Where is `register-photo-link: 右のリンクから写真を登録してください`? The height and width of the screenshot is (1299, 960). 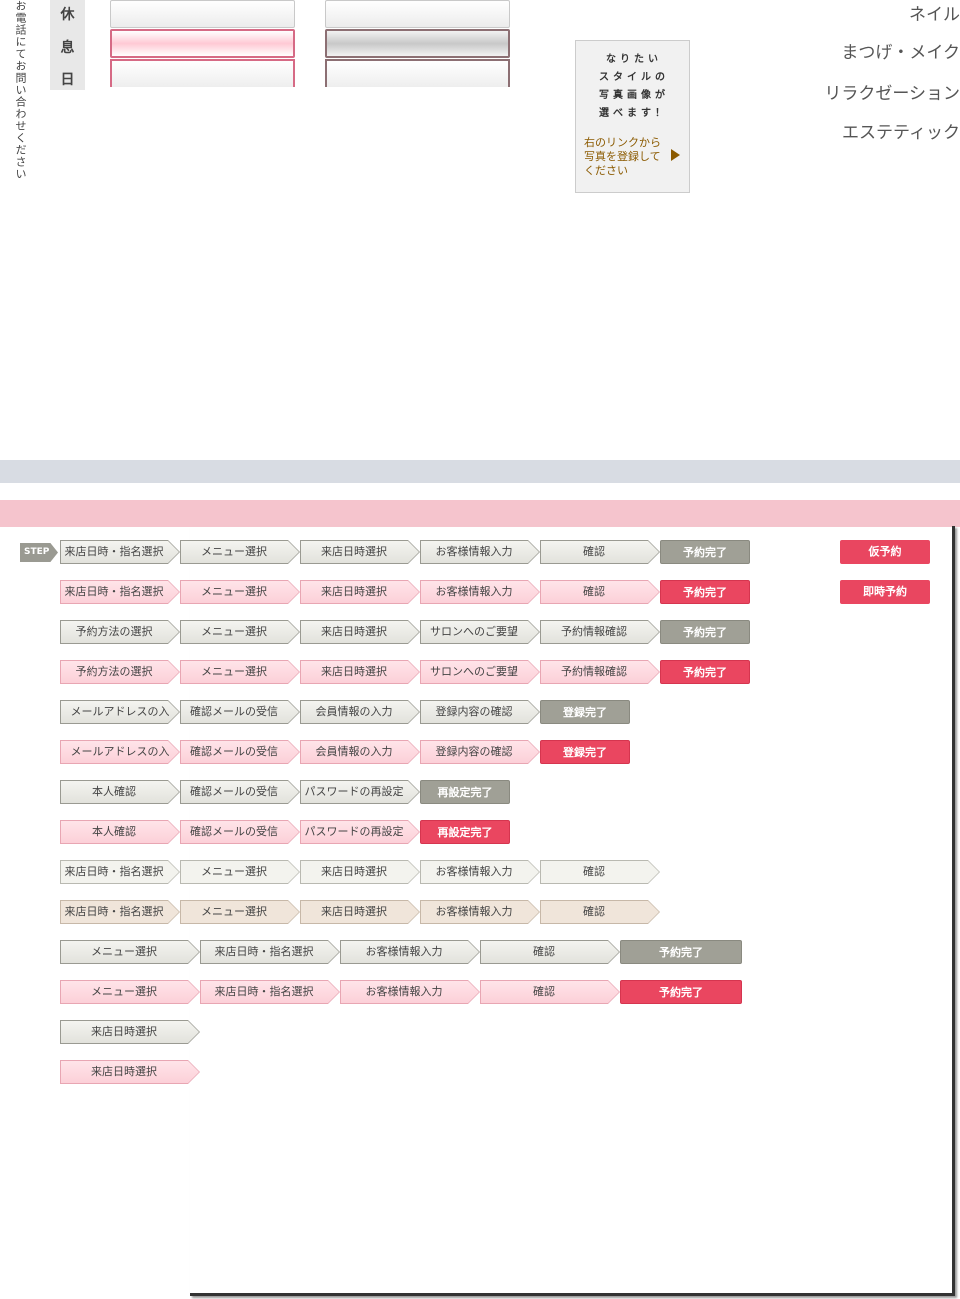
register-photo-link: 右のリンクから写真を登録してください is located at coordinates (627, 157).